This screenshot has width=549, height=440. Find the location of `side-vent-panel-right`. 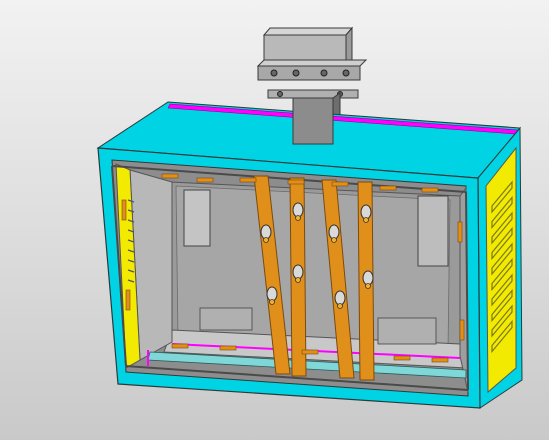

side-vent-panel-right is located at coordinates (500, 267).